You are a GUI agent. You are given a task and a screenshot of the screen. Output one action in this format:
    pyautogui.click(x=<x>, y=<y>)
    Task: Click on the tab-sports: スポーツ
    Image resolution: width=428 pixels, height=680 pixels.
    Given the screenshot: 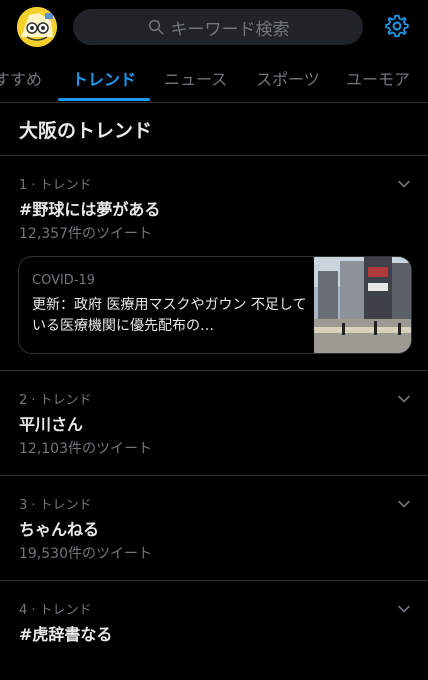 What is the action you would take?
    pyautogui.click(x=288, y=78)
    